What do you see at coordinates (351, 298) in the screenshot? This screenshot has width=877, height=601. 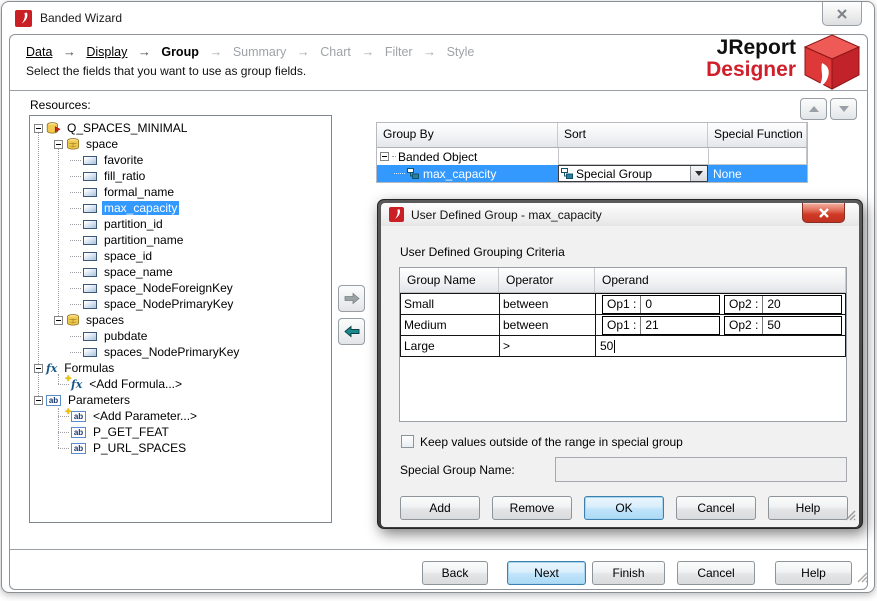 I see `move-right-button` at bounding box center [351, 298].